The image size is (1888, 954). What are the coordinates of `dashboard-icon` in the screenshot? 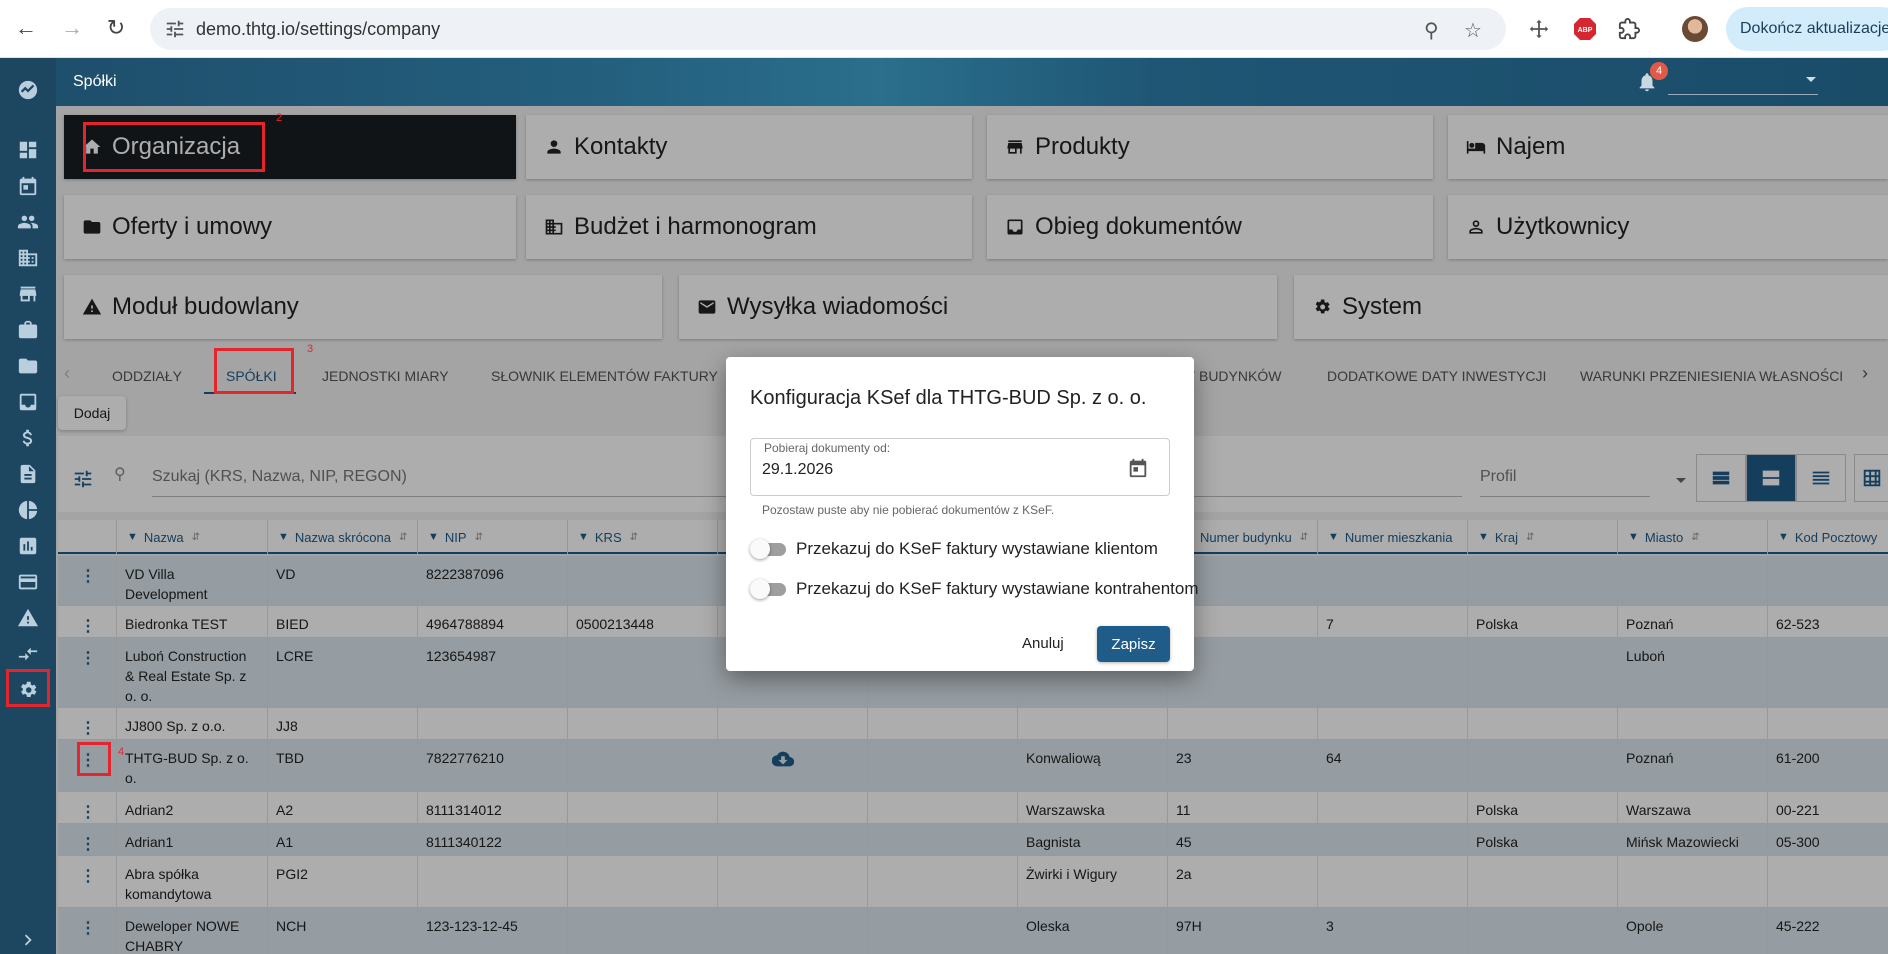 It's located at (28, 150).